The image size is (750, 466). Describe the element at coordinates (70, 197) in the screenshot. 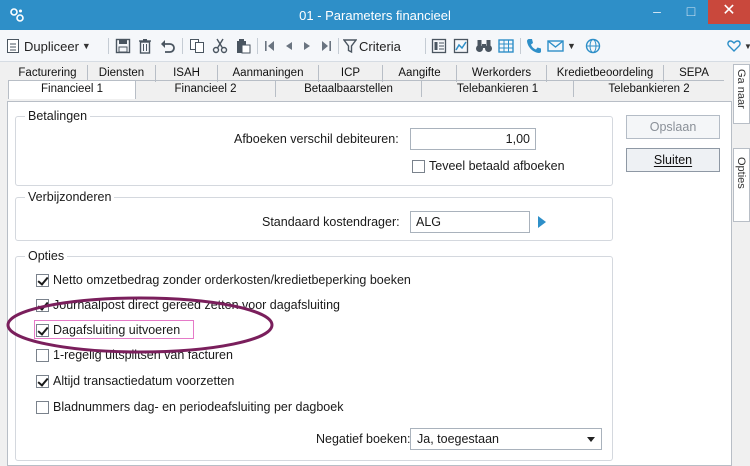

I see `group-title-verbijzonderen: Verbijzonderen` at that location.